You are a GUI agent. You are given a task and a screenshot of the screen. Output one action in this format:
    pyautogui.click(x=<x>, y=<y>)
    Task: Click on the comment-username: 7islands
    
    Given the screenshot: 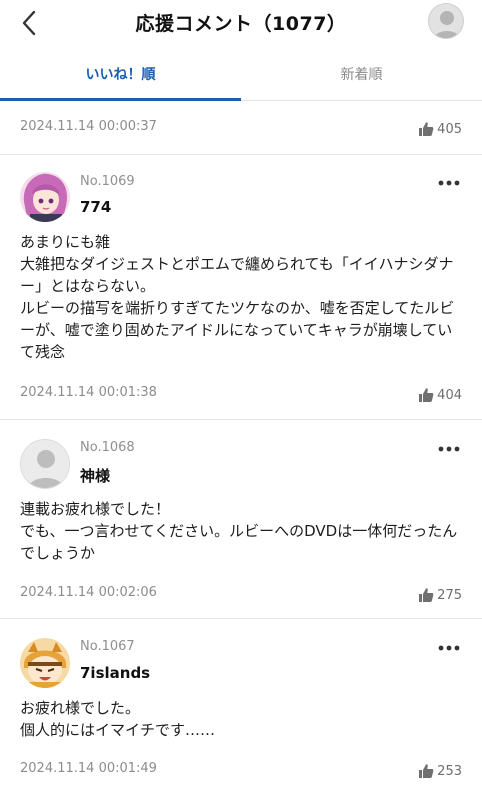 What is the action you would take?
    pyautogui.click(x=115, y=673)
    